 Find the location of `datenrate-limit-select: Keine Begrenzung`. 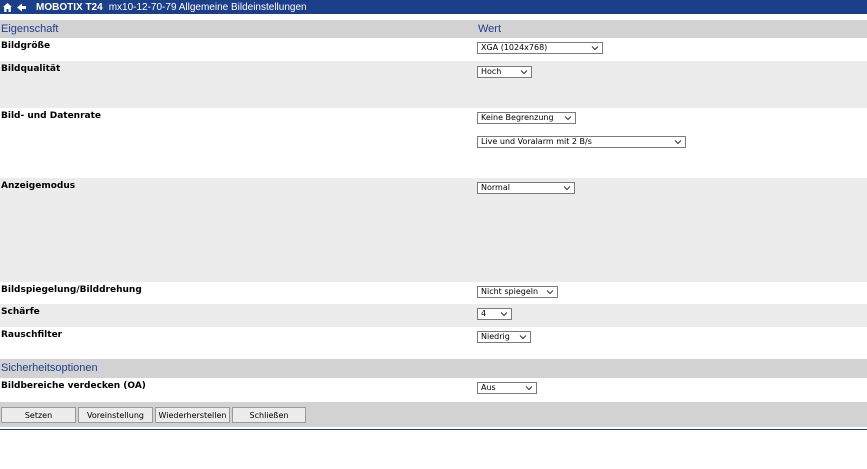

datenrate-limit-select: Keine Begrenzung is located at coordinates (526, 118).